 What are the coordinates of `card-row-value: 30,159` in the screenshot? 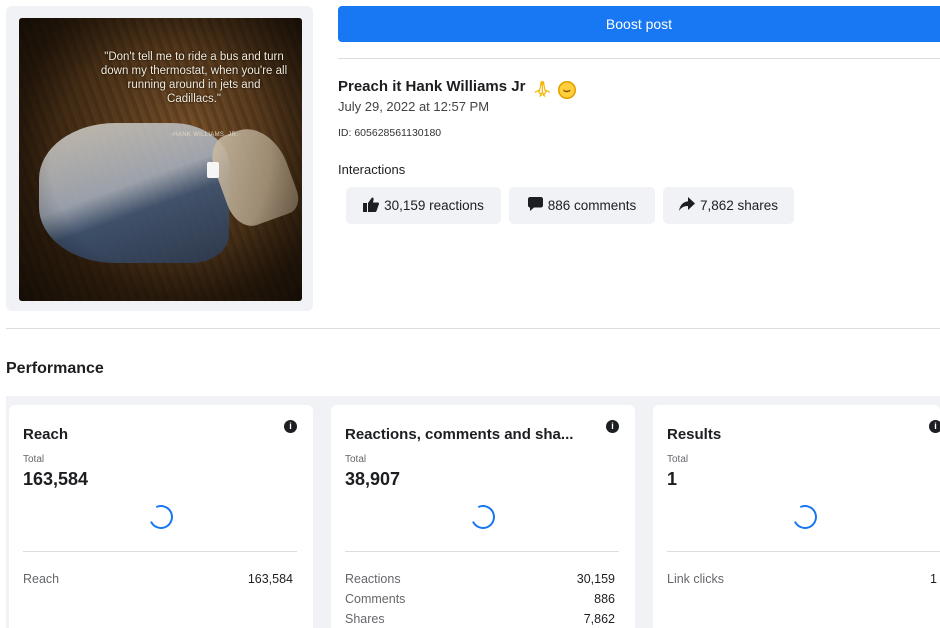 It's located at (595, 579).